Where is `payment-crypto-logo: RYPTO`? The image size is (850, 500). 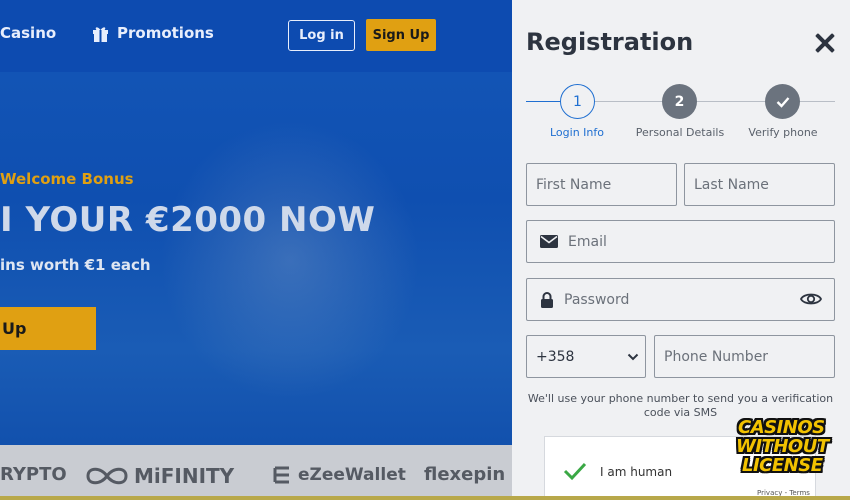
payment-crypto-logo: RYPTO is located at coordinates (33, 474).